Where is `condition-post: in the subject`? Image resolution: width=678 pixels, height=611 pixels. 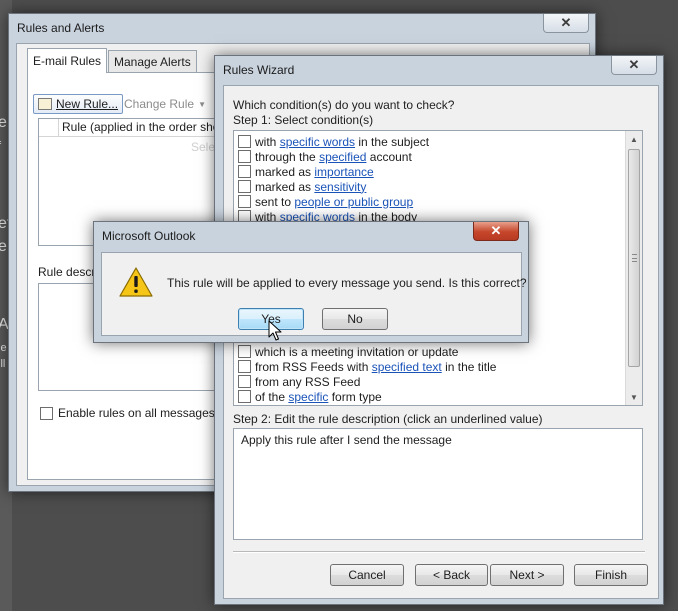
condition-post: in the subject is located at coordinates (392, 141).